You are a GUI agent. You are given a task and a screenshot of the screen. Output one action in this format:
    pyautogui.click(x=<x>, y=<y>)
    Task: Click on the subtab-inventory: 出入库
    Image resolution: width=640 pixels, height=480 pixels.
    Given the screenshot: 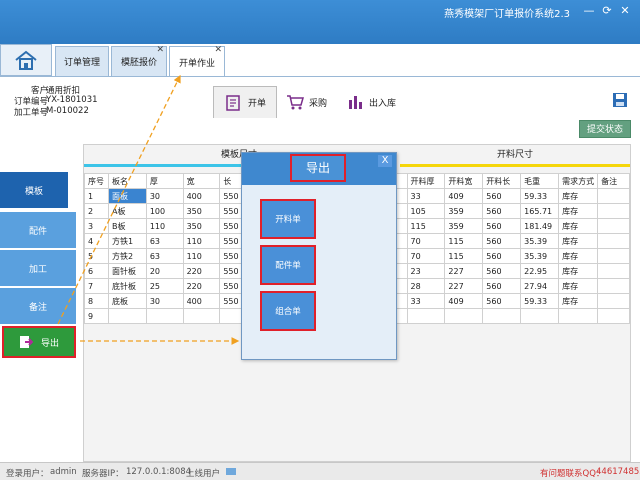 What is the action you would take?
    pyautogui.click(x=378, y=102)
    